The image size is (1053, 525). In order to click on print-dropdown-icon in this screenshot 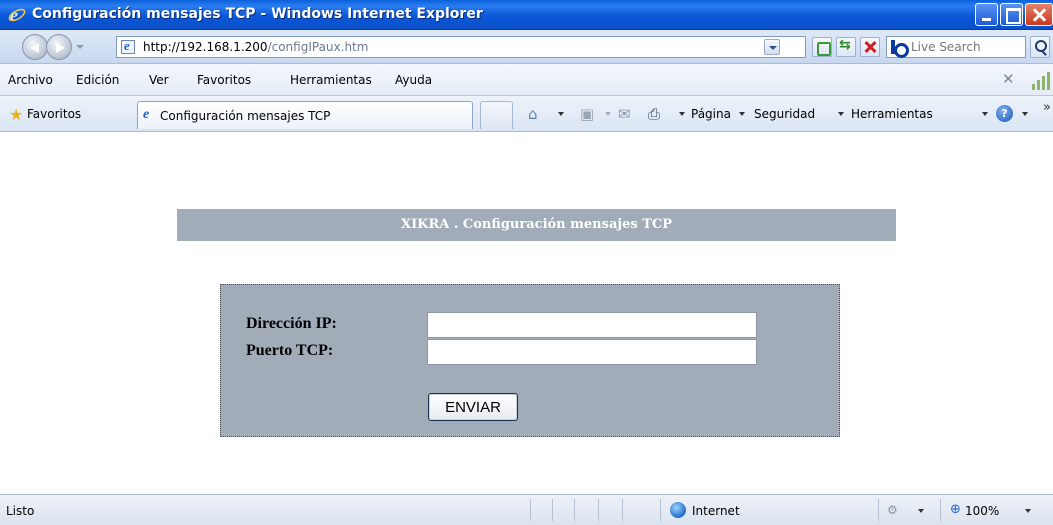, I will do `click(682, 114)`.